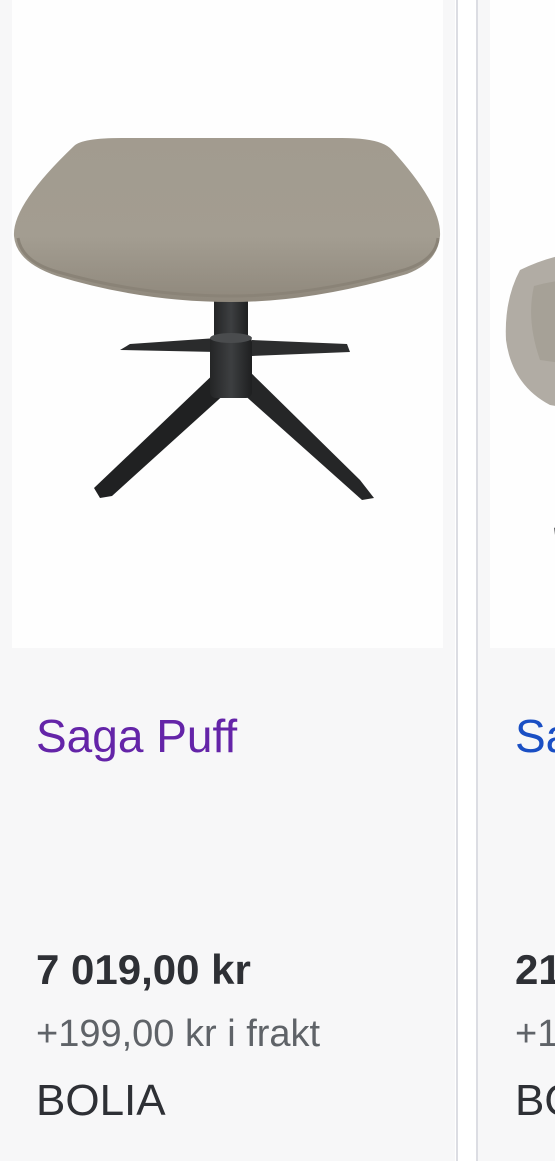 This screenshot has width=555, height=1161. I want to click on product-price: 7 019,00 kr, so click(143, 969).